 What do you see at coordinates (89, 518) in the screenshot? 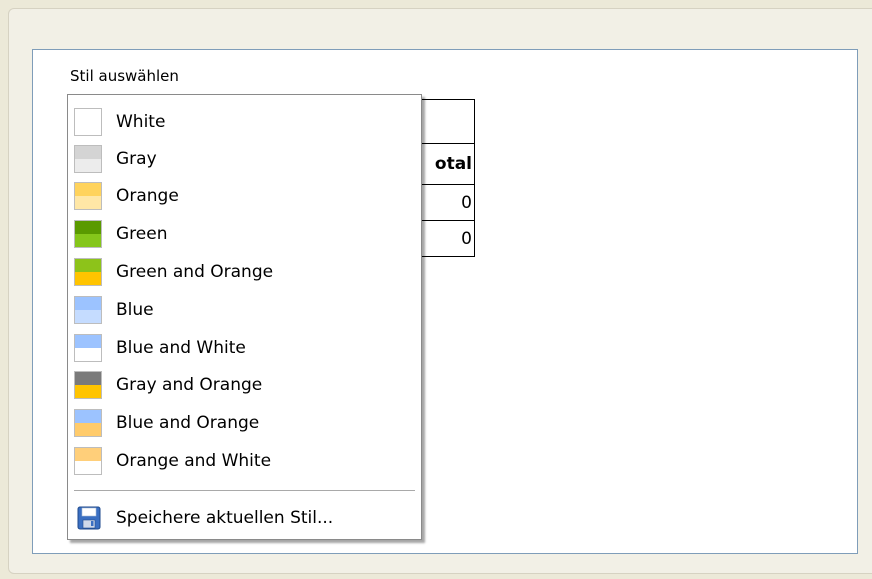
I see `floppy-disk-icon` at bounding box center [89, 518].